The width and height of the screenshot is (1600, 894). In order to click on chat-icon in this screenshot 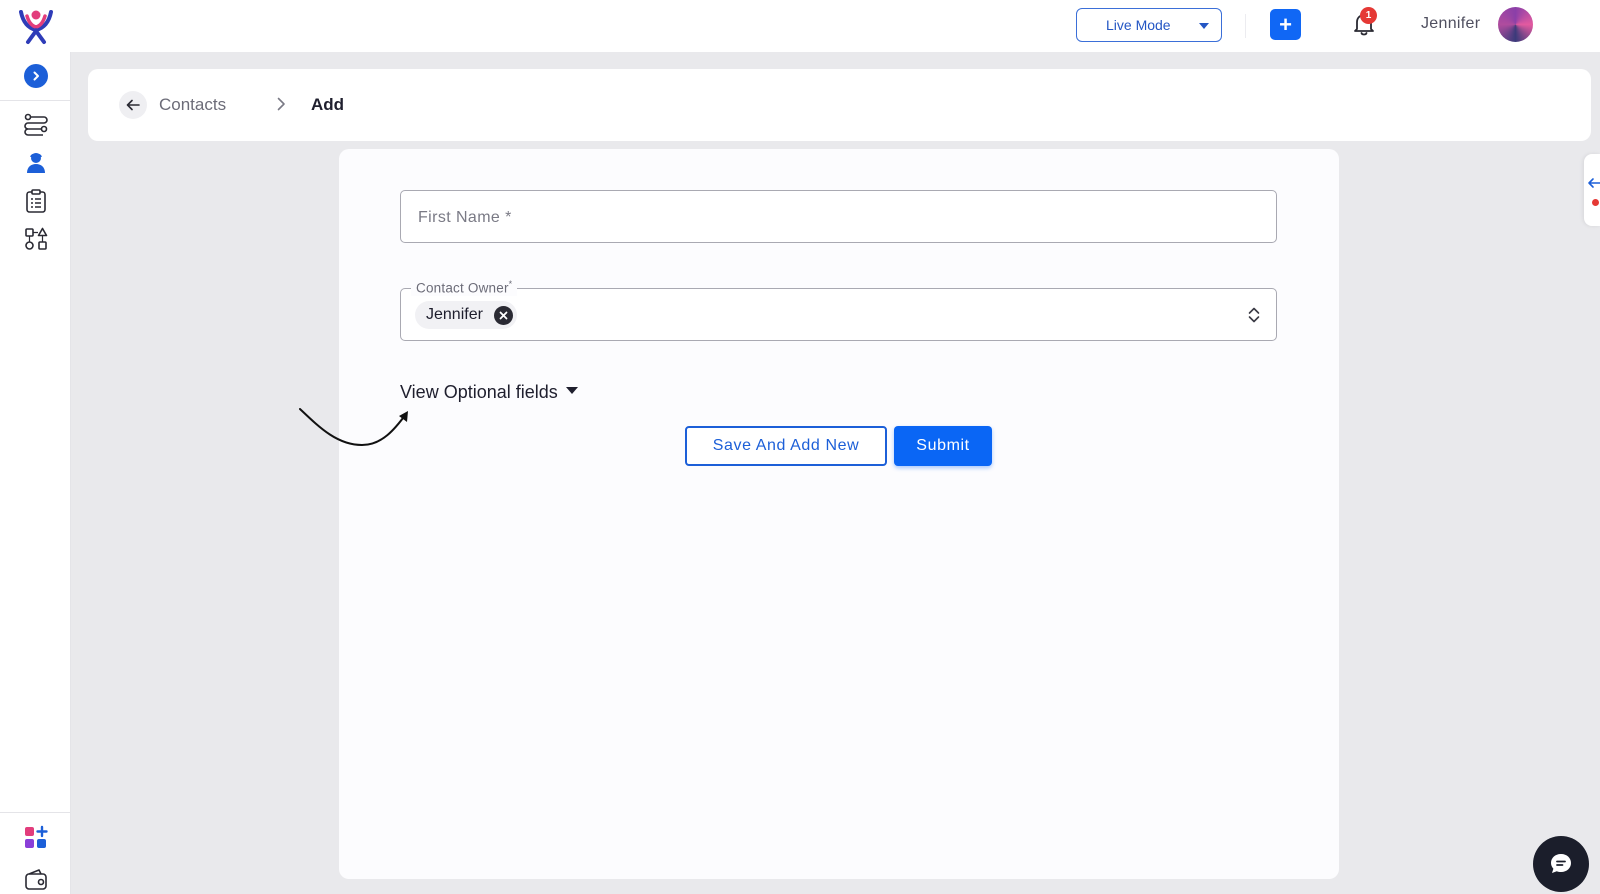, I will do `click(1561, 863)`.